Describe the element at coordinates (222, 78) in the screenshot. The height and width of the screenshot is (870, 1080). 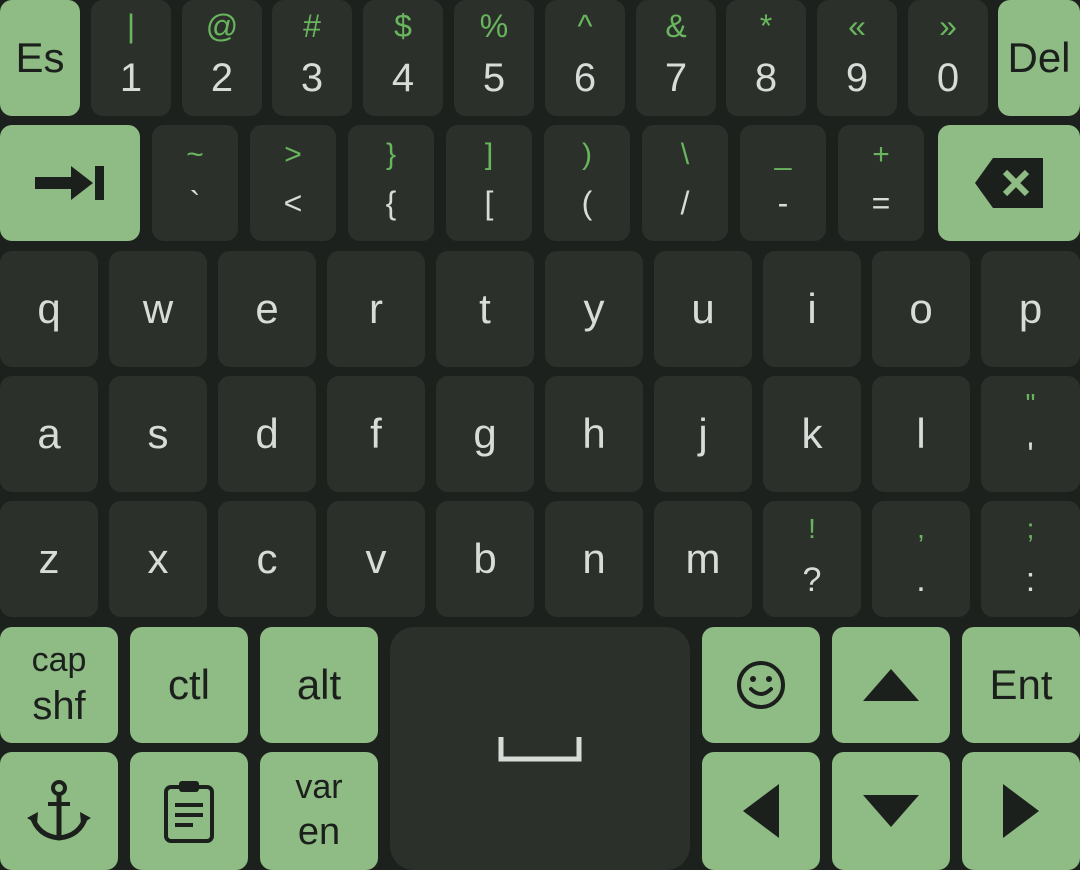
I see `key-2-label: 2` at that location.